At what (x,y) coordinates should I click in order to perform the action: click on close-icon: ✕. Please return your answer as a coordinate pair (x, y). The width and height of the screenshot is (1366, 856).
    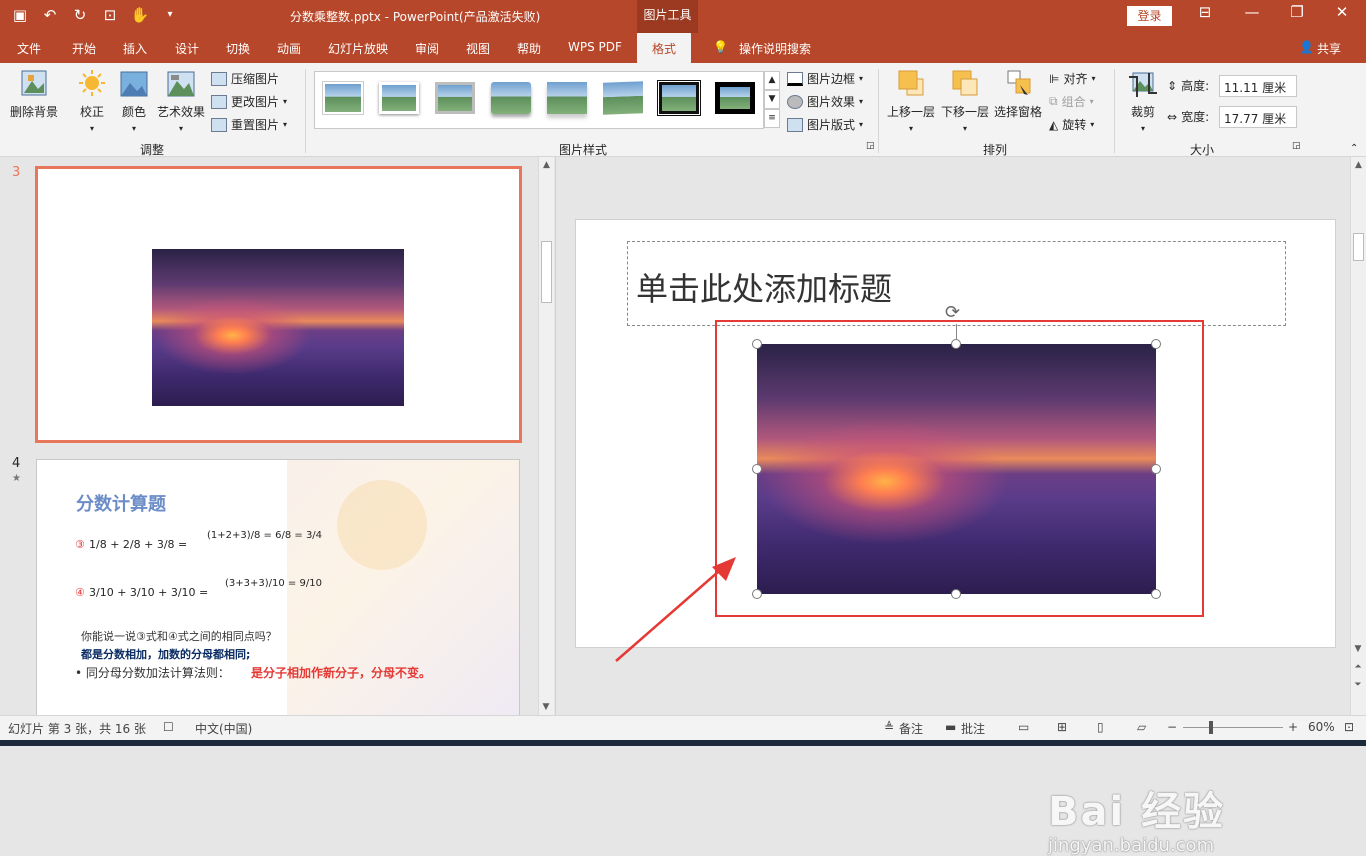
    Looking at the image, I should click on (1342, 12).